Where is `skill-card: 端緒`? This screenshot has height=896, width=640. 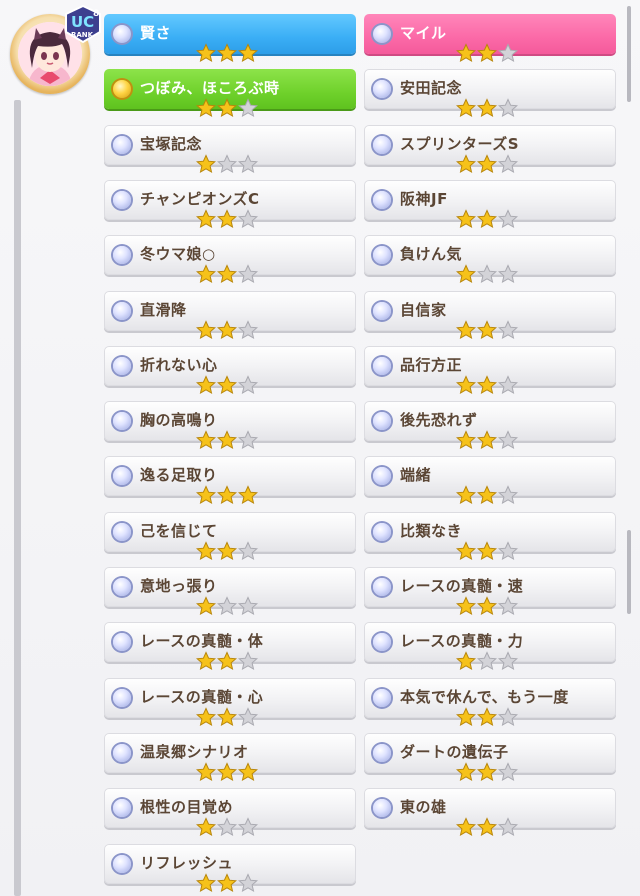 skill-card: 端緒 is located at coordinates (490, 480).